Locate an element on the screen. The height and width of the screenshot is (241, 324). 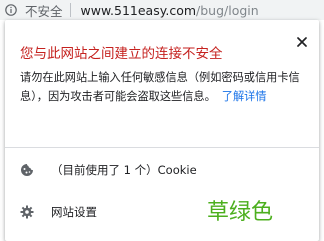
cookie-icon is located at coordinates (27, 170).